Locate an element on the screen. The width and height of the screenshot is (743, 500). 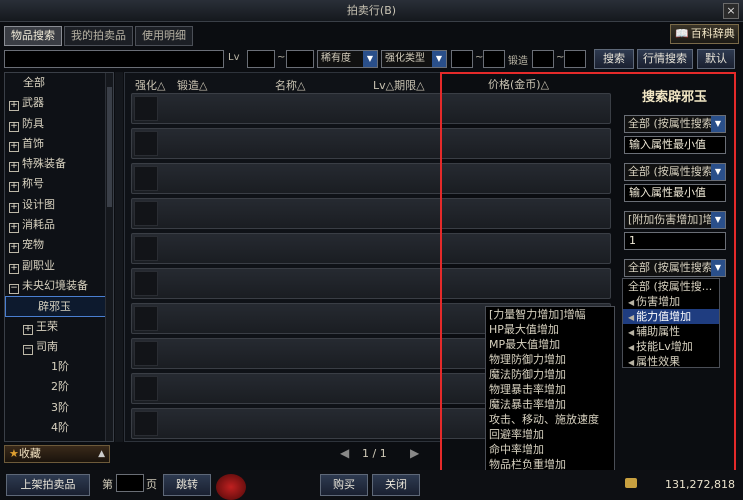
submenu-item: 攻击、移动、施放速度 is located at coordinates (550, 419).